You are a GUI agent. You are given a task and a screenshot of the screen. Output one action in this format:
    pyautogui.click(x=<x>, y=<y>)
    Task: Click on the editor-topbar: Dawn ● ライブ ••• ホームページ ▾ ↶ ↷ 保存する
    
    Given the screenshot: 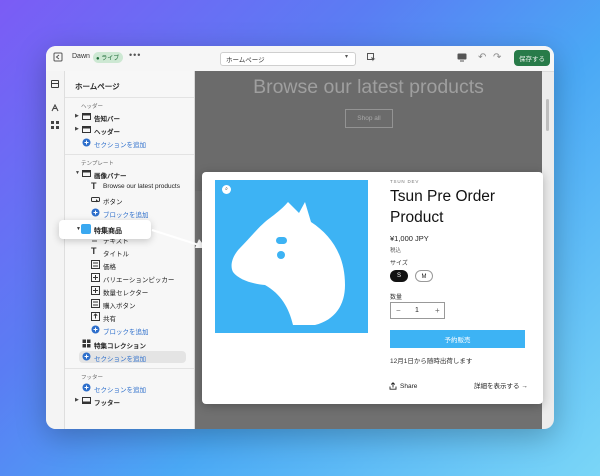 What is the action you would take?
    pyautogui.click(x=300, y=59)
    